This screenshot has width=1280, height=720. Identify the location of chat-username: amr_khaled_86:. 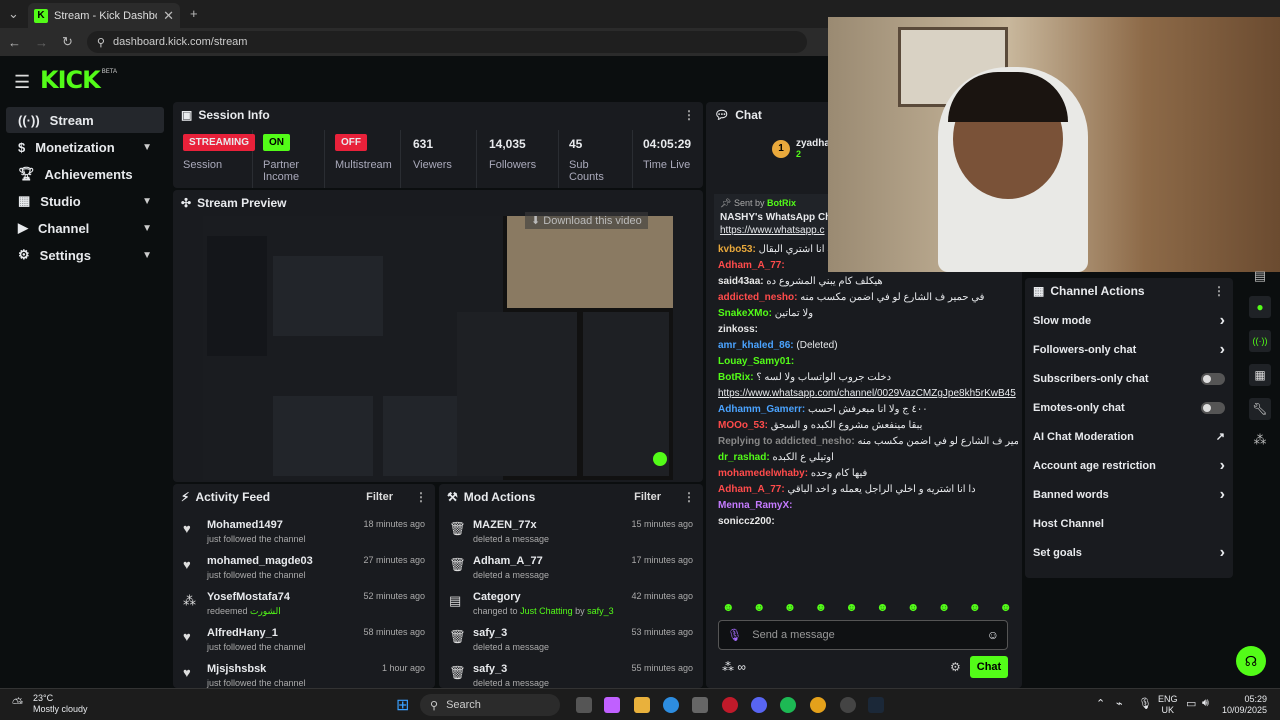
(756, 345).